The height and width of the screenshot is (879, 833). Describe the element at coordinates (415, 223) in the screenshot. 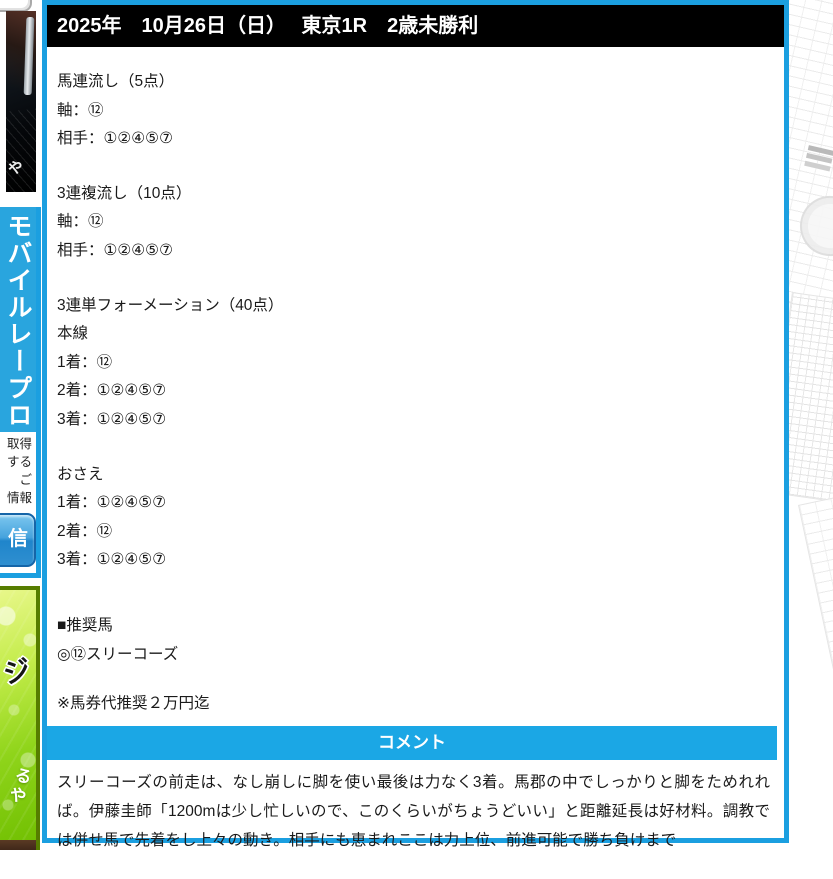

I see `tip-section-sanrenpuku: 3連複流し（10点） 軸：⑫ 相手：①②④⑤⑦` at that location.